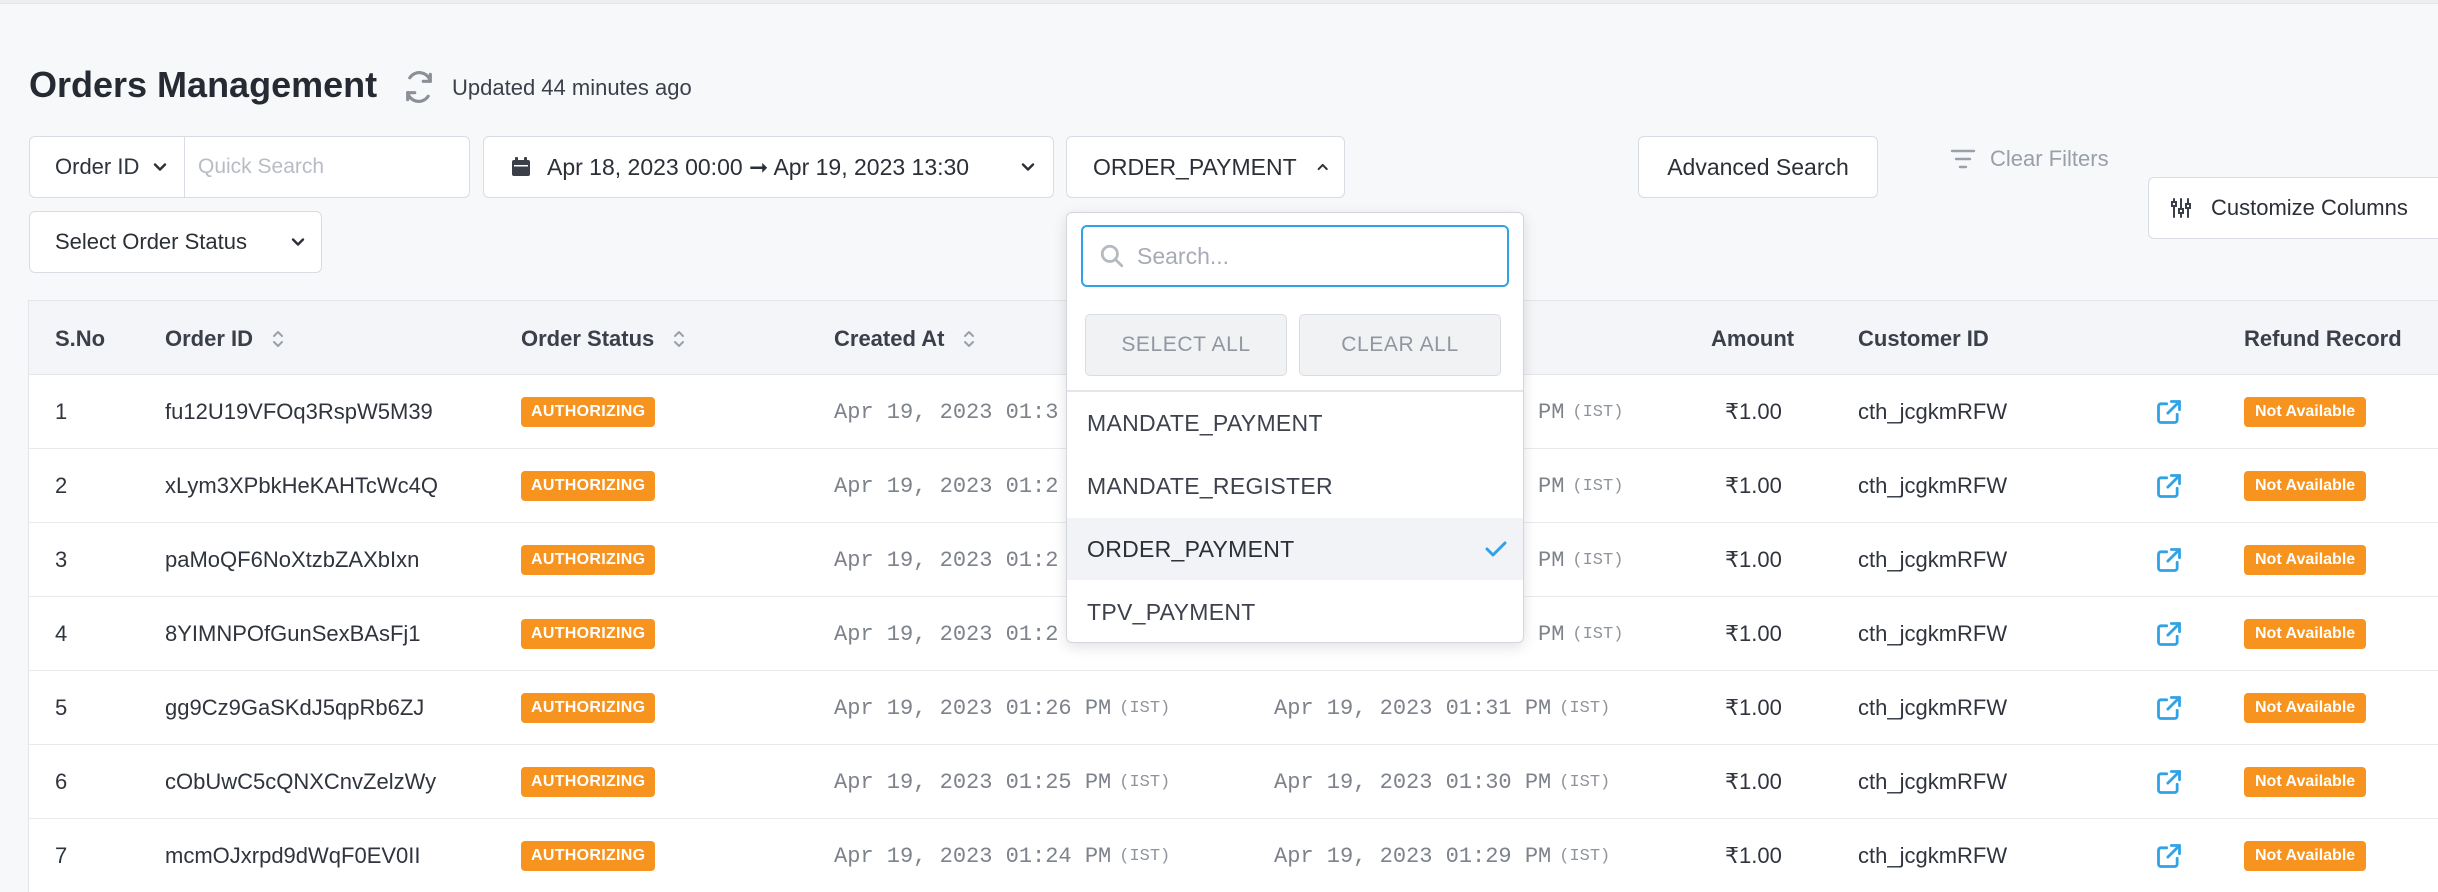 The width and height of the screenshot is (2438, 892). Describe the element at coordinates (2181, 208) in the screenshot. I see `sliders-icon` at that location.